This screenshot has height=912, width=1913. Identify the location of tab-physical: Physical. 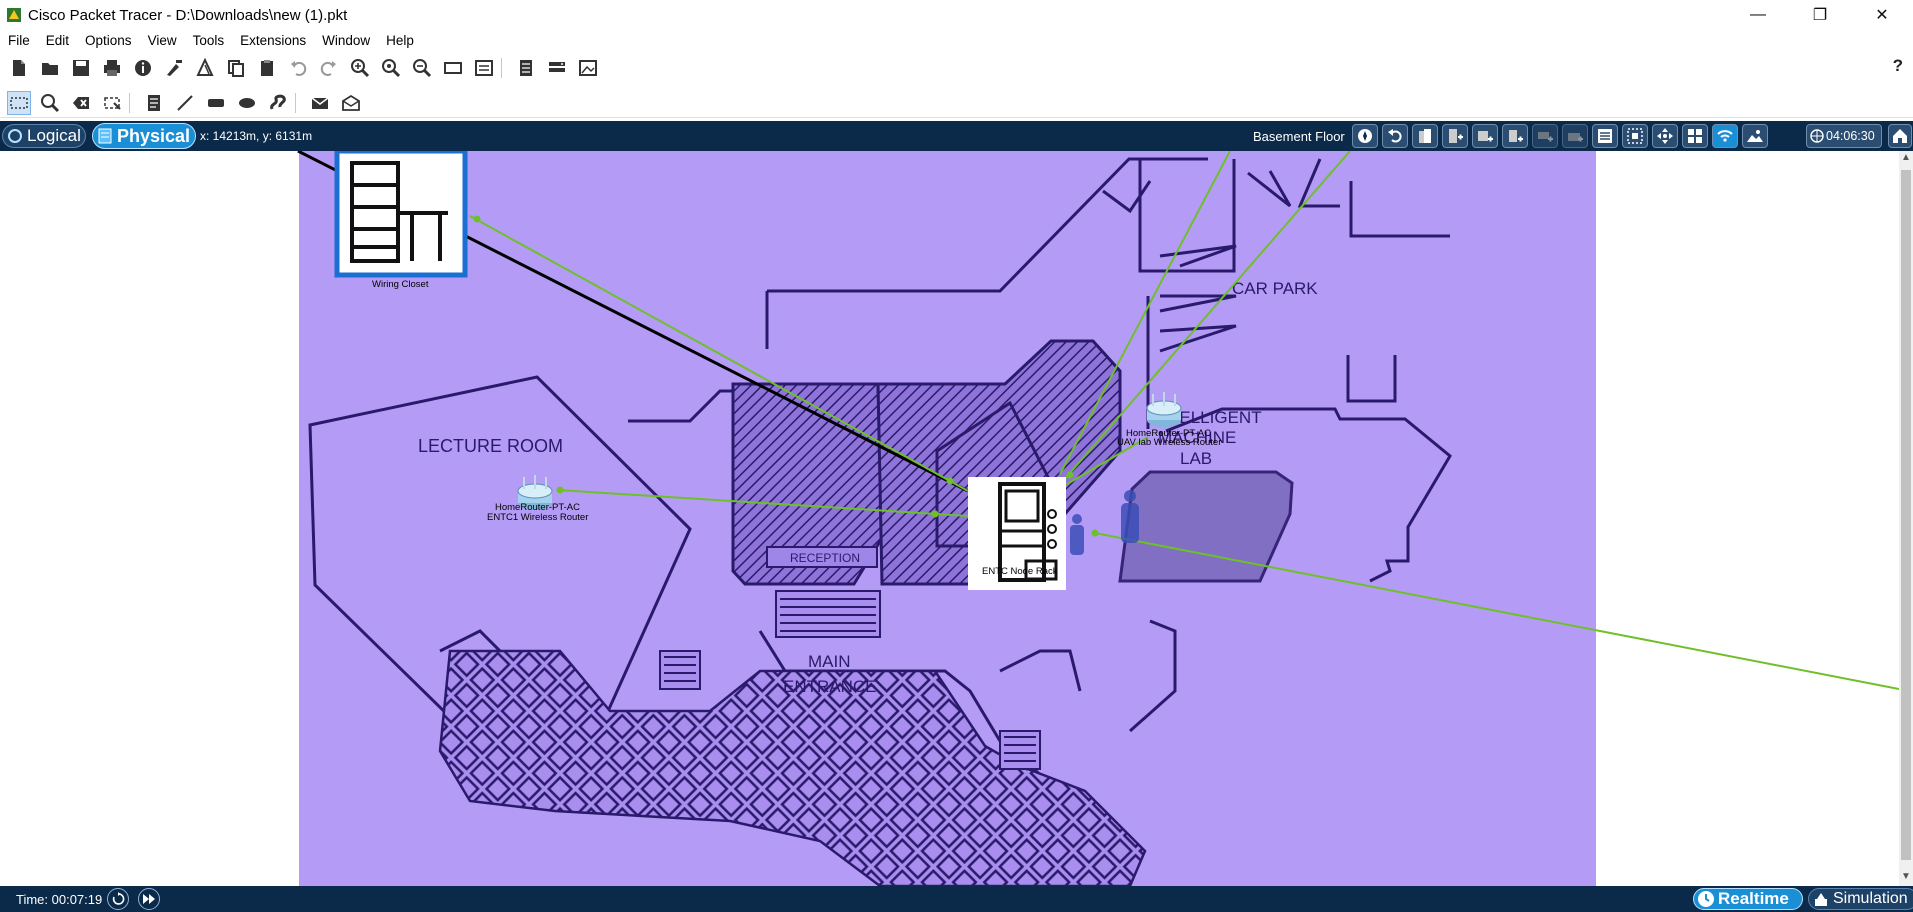
(144, 136).